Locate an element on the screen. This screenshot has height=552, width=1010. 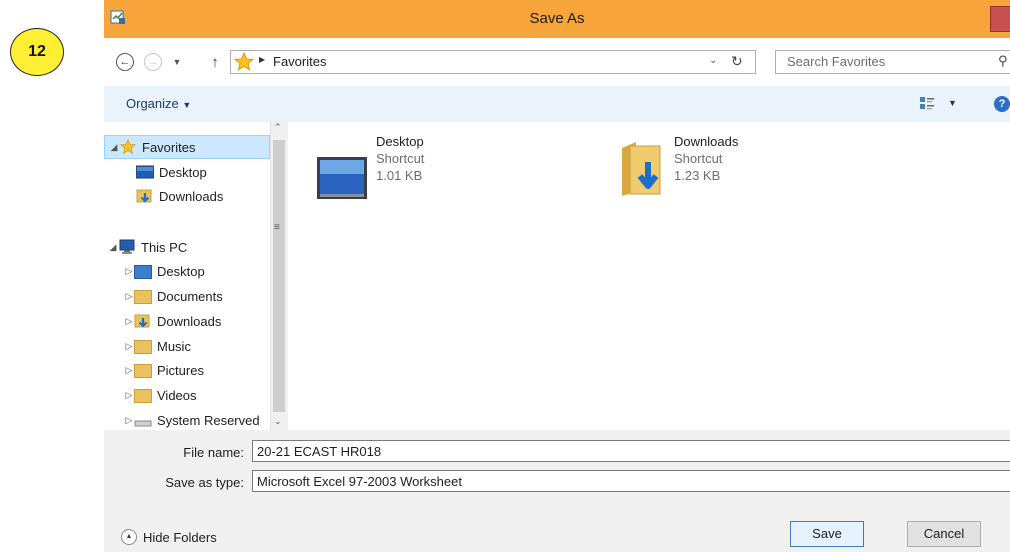
cancel-button: Cancel is located at coordinates (944, 534).